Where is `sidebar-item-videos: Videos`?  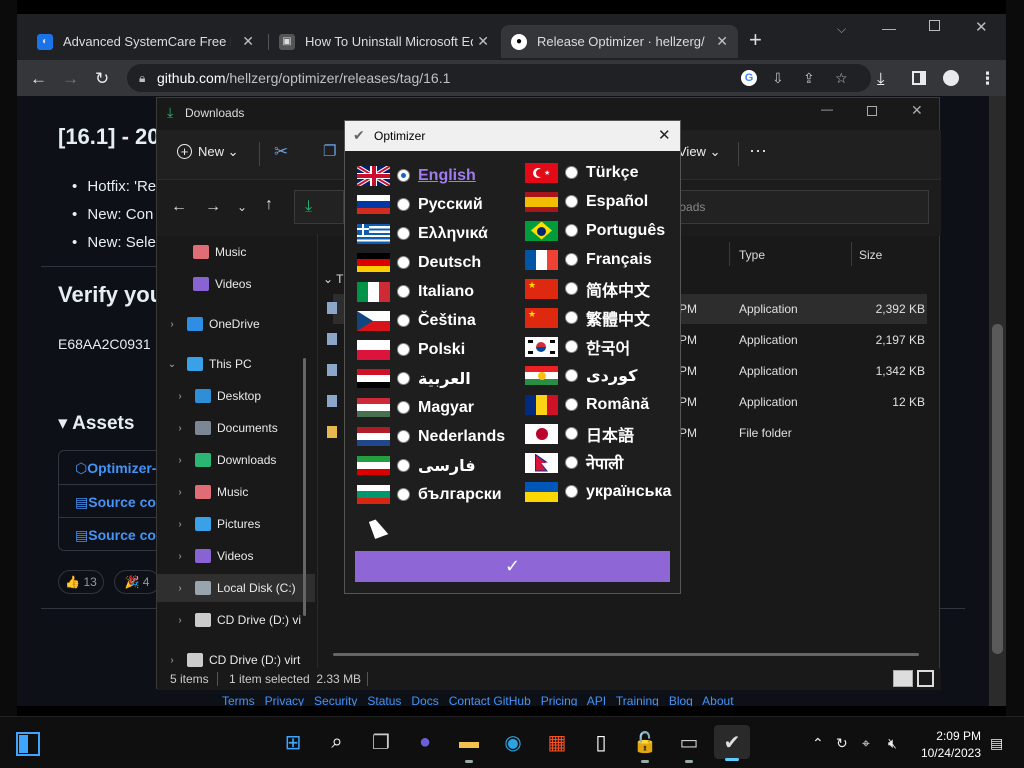 sidebar-item-videos: Videos is located at coordinates (236, 284).